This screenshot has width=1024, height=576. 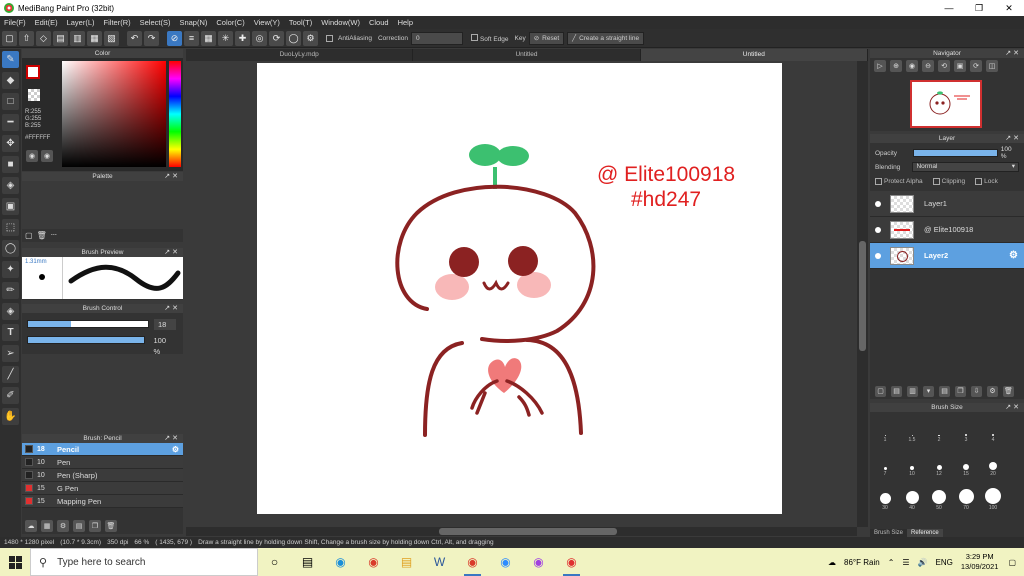 I want to click on duplicate-layer-icon: ❐, so click(x=960, y=391).